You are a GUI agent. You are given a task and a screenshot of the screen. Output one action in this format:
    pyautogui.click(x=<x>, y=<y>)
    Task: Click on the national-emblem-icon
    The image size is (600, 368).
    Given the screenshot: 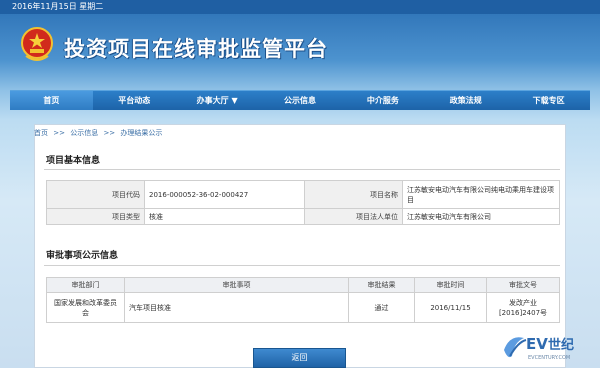 What is the action you would take?
    pyautogui.click(x=37, y=44)
    